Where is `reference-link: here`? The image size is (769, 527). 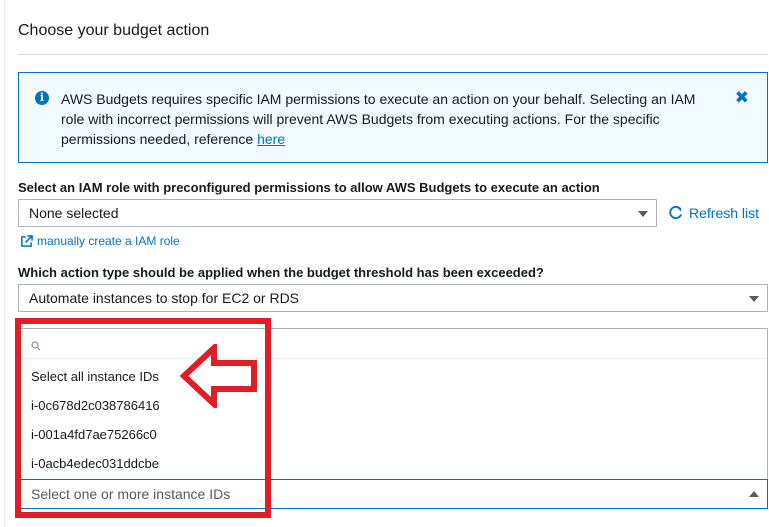 reference-link: here is located at coordinates (271, 139).